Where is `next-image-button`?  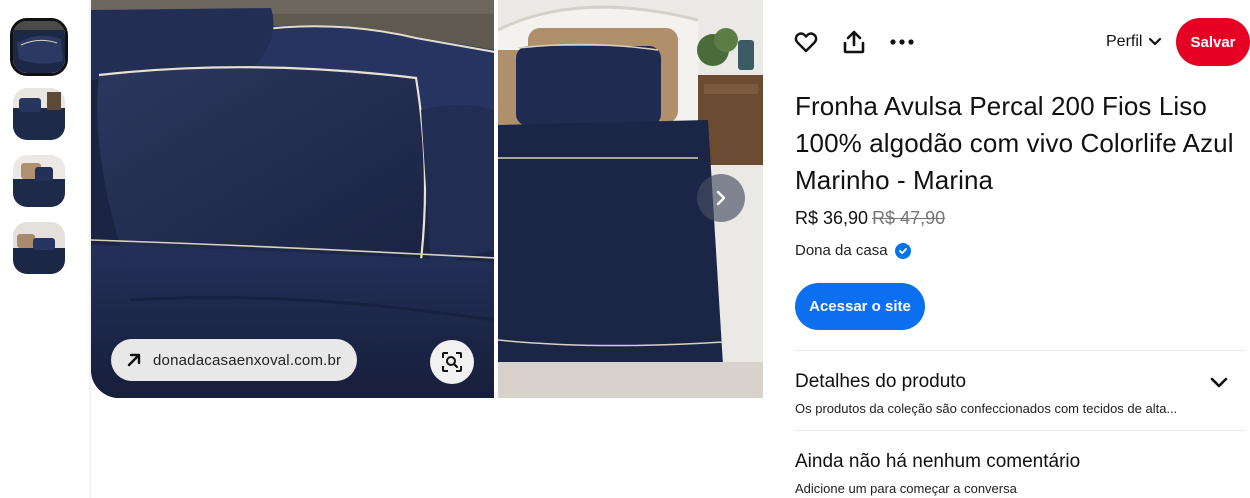
next-image-button is located at coordinates (721, 198).